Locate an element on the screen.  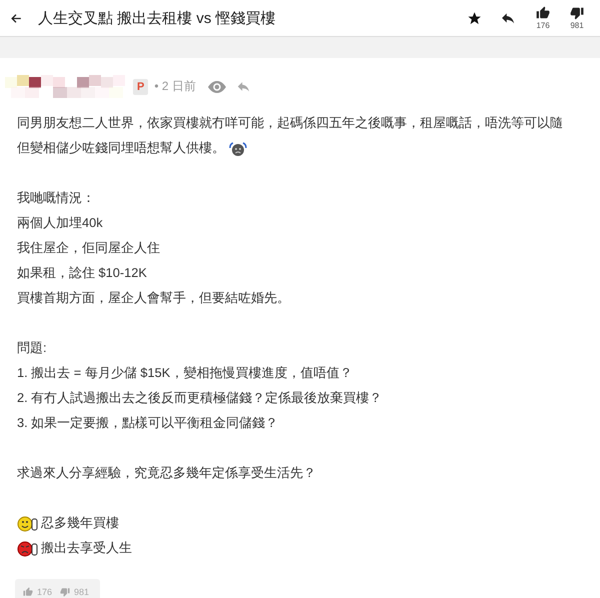
like-button: 176 is located at coordinates (543, 18).